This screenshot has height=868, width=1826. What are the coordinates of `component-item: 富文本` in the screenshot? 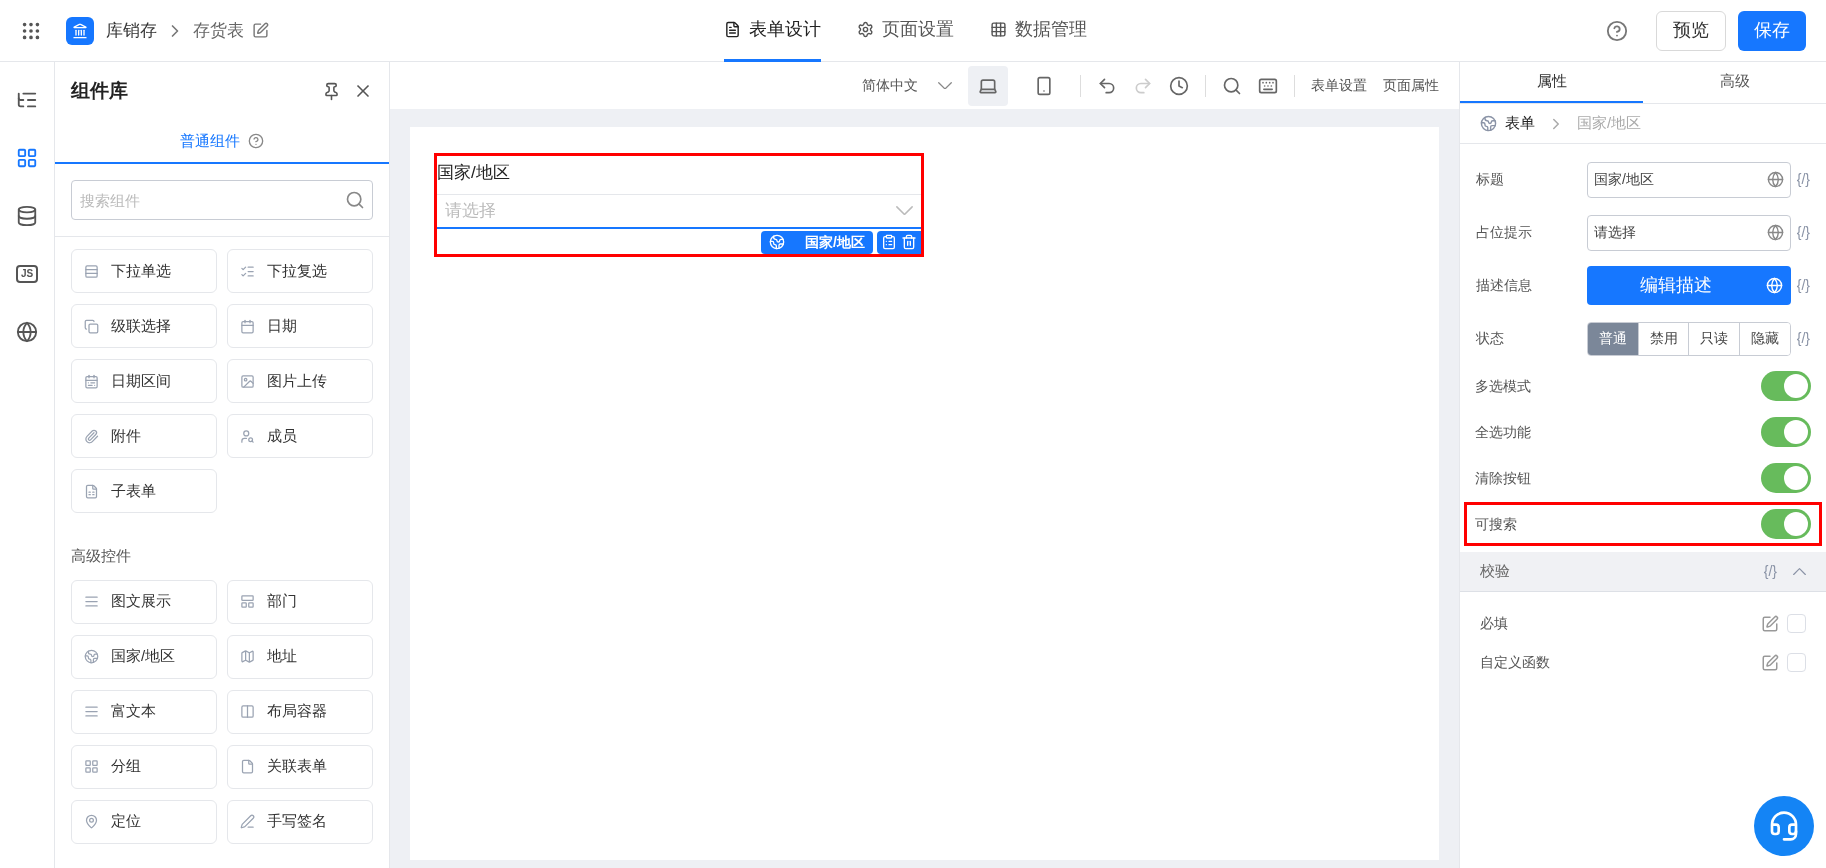 It's located at (144, 711).